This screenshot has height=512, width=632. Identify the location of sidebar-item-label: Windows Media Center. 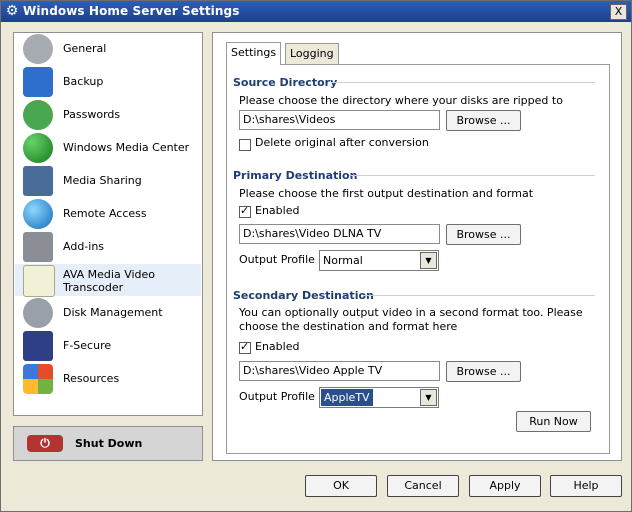
(126, 147).